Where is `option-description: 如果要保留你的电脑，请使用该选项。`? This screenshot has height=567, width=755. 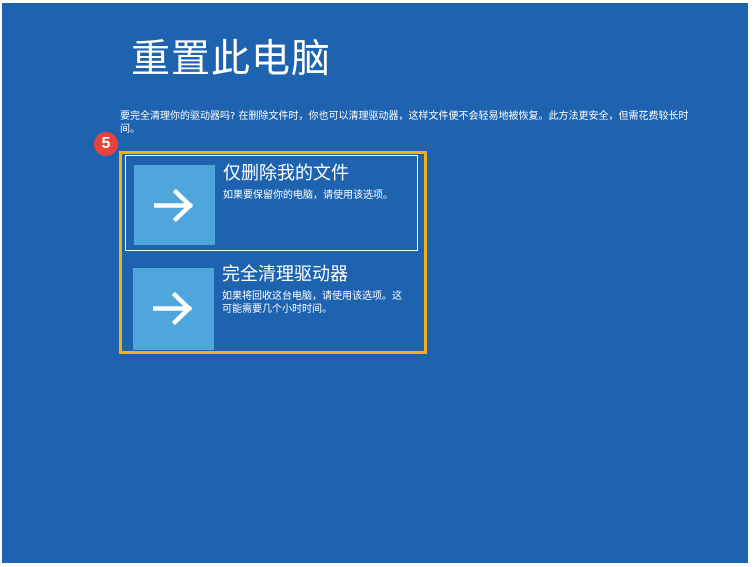 option-description: 如果要保留你的电脑，请使用该选项。 is located at coordinates (308, 195).